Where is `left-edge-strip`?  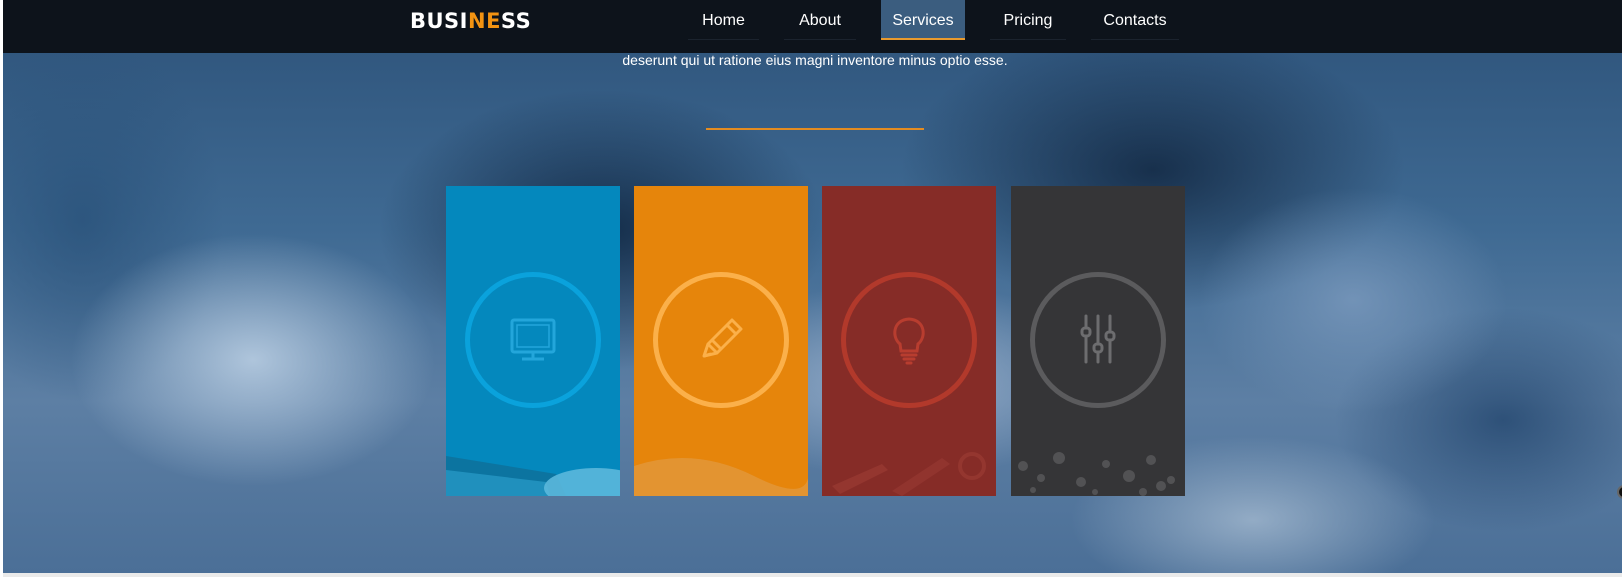 left-edge-strip is located at coordinates (1, 288).